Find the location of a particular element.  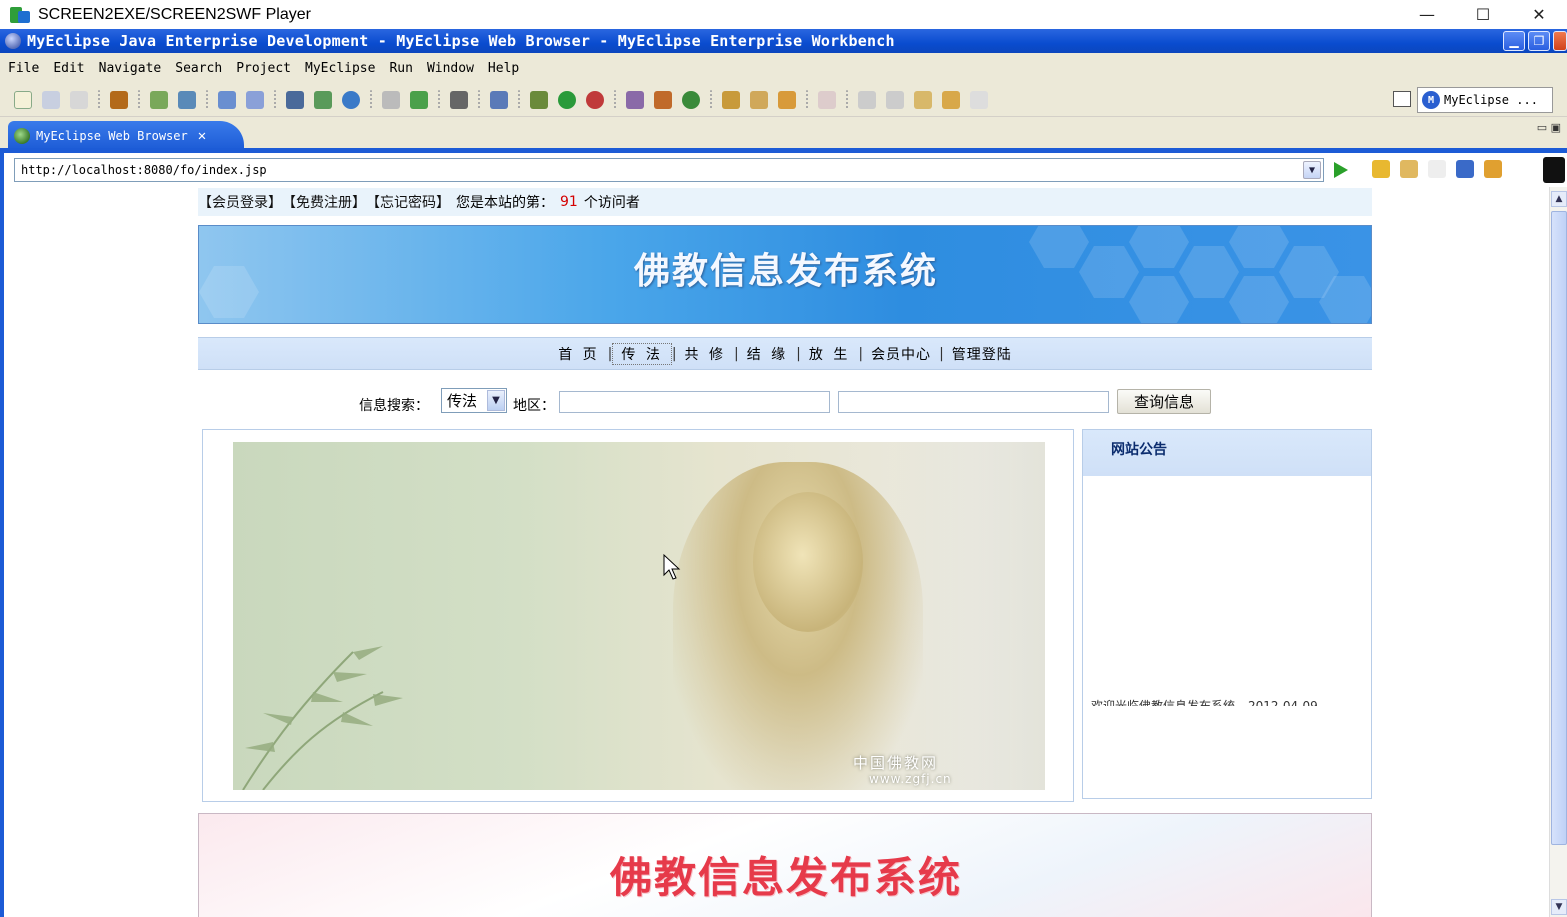

tab-close-icon: ✕ is located at coordinates (202, 136).